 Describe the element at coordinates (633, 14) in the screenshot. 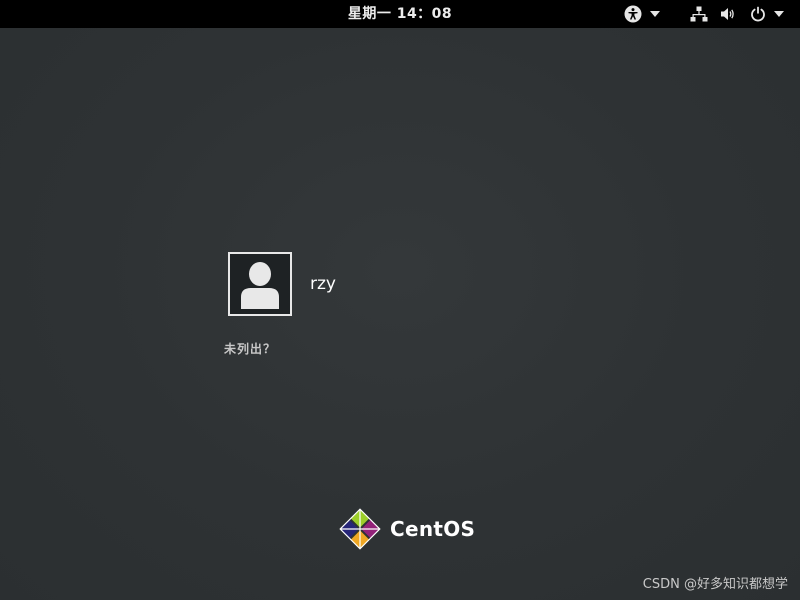

I see `accessibility-icon` at that location.